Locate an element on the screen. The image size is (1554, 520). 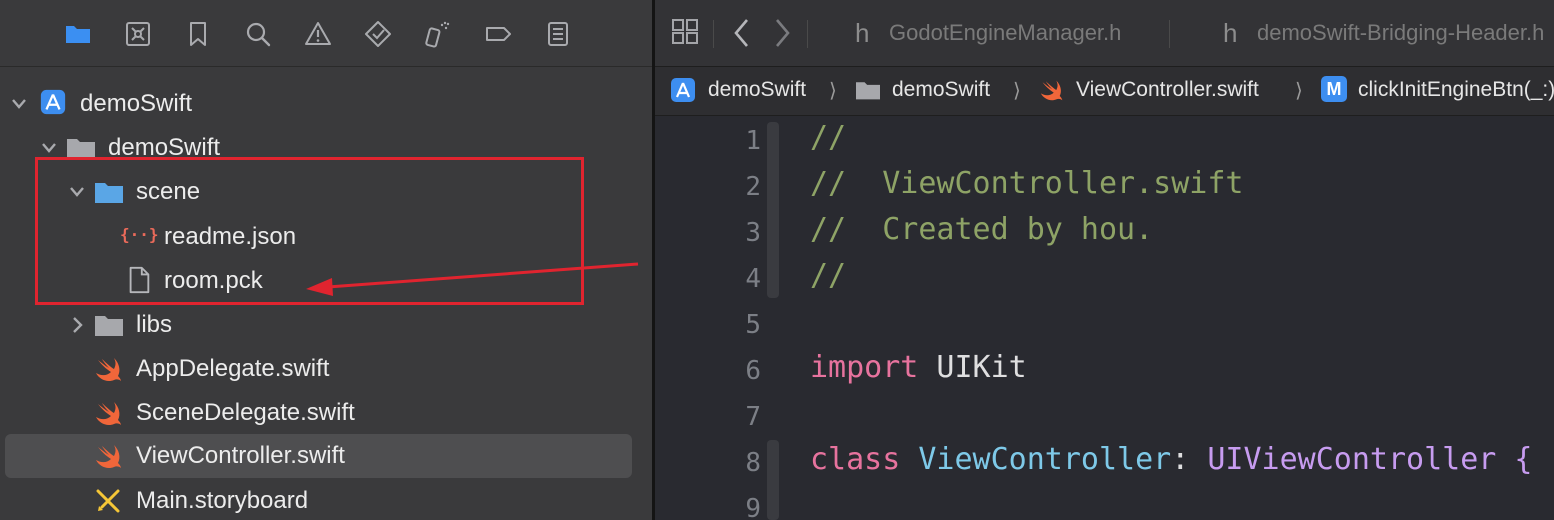
tab-label: demoSwift-Bridging-Header.h is located at coordinates (1401, 32).